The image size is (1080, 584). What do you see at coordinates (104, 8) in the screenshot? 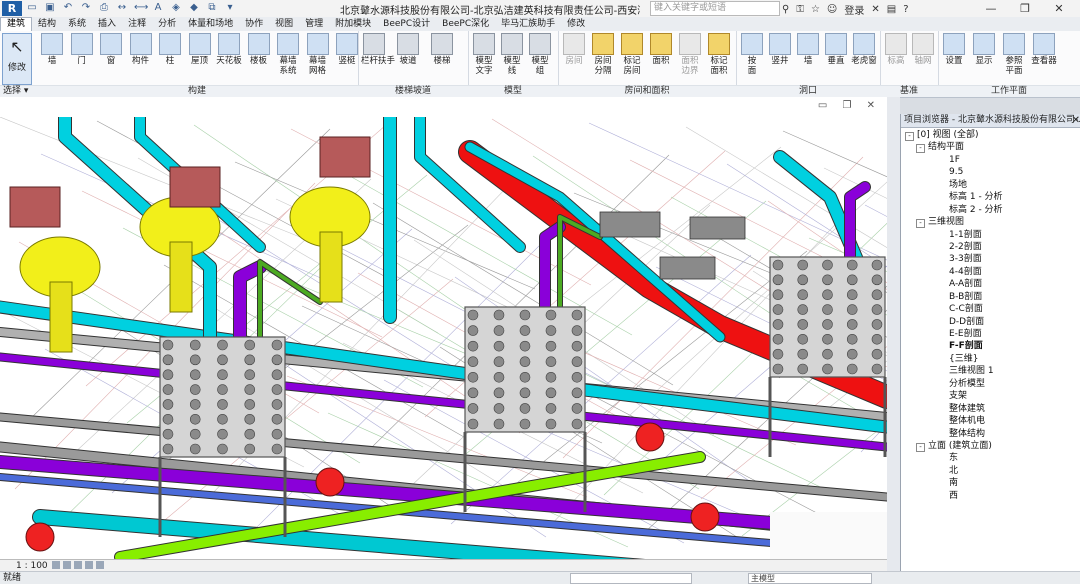
I see `print-icon: ⎙` at bounding box center [104, 8].